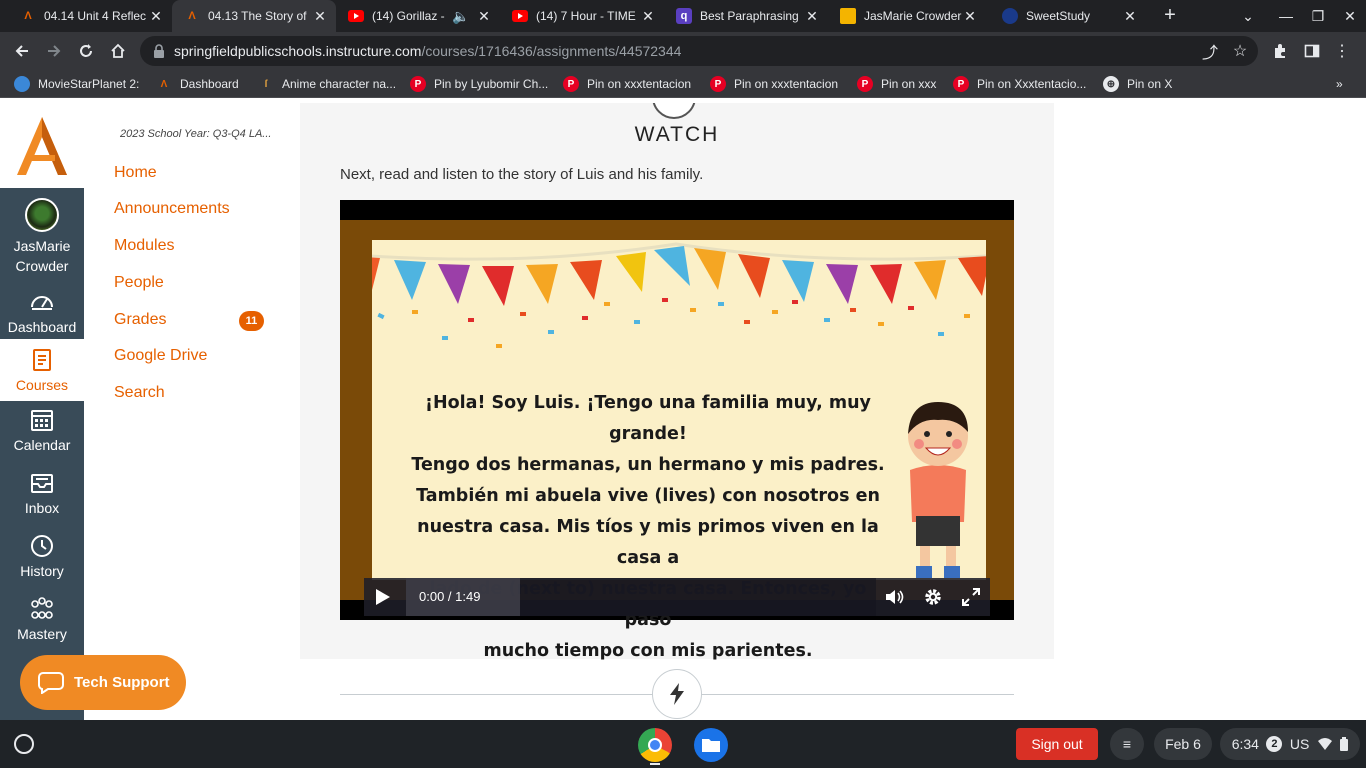 This screenshot has height=768, width=1366. What do you see at coordinates (1183, 744) in the screenshot?
I see `date-pill: Feb 6` at bounding box center [1183, 744].